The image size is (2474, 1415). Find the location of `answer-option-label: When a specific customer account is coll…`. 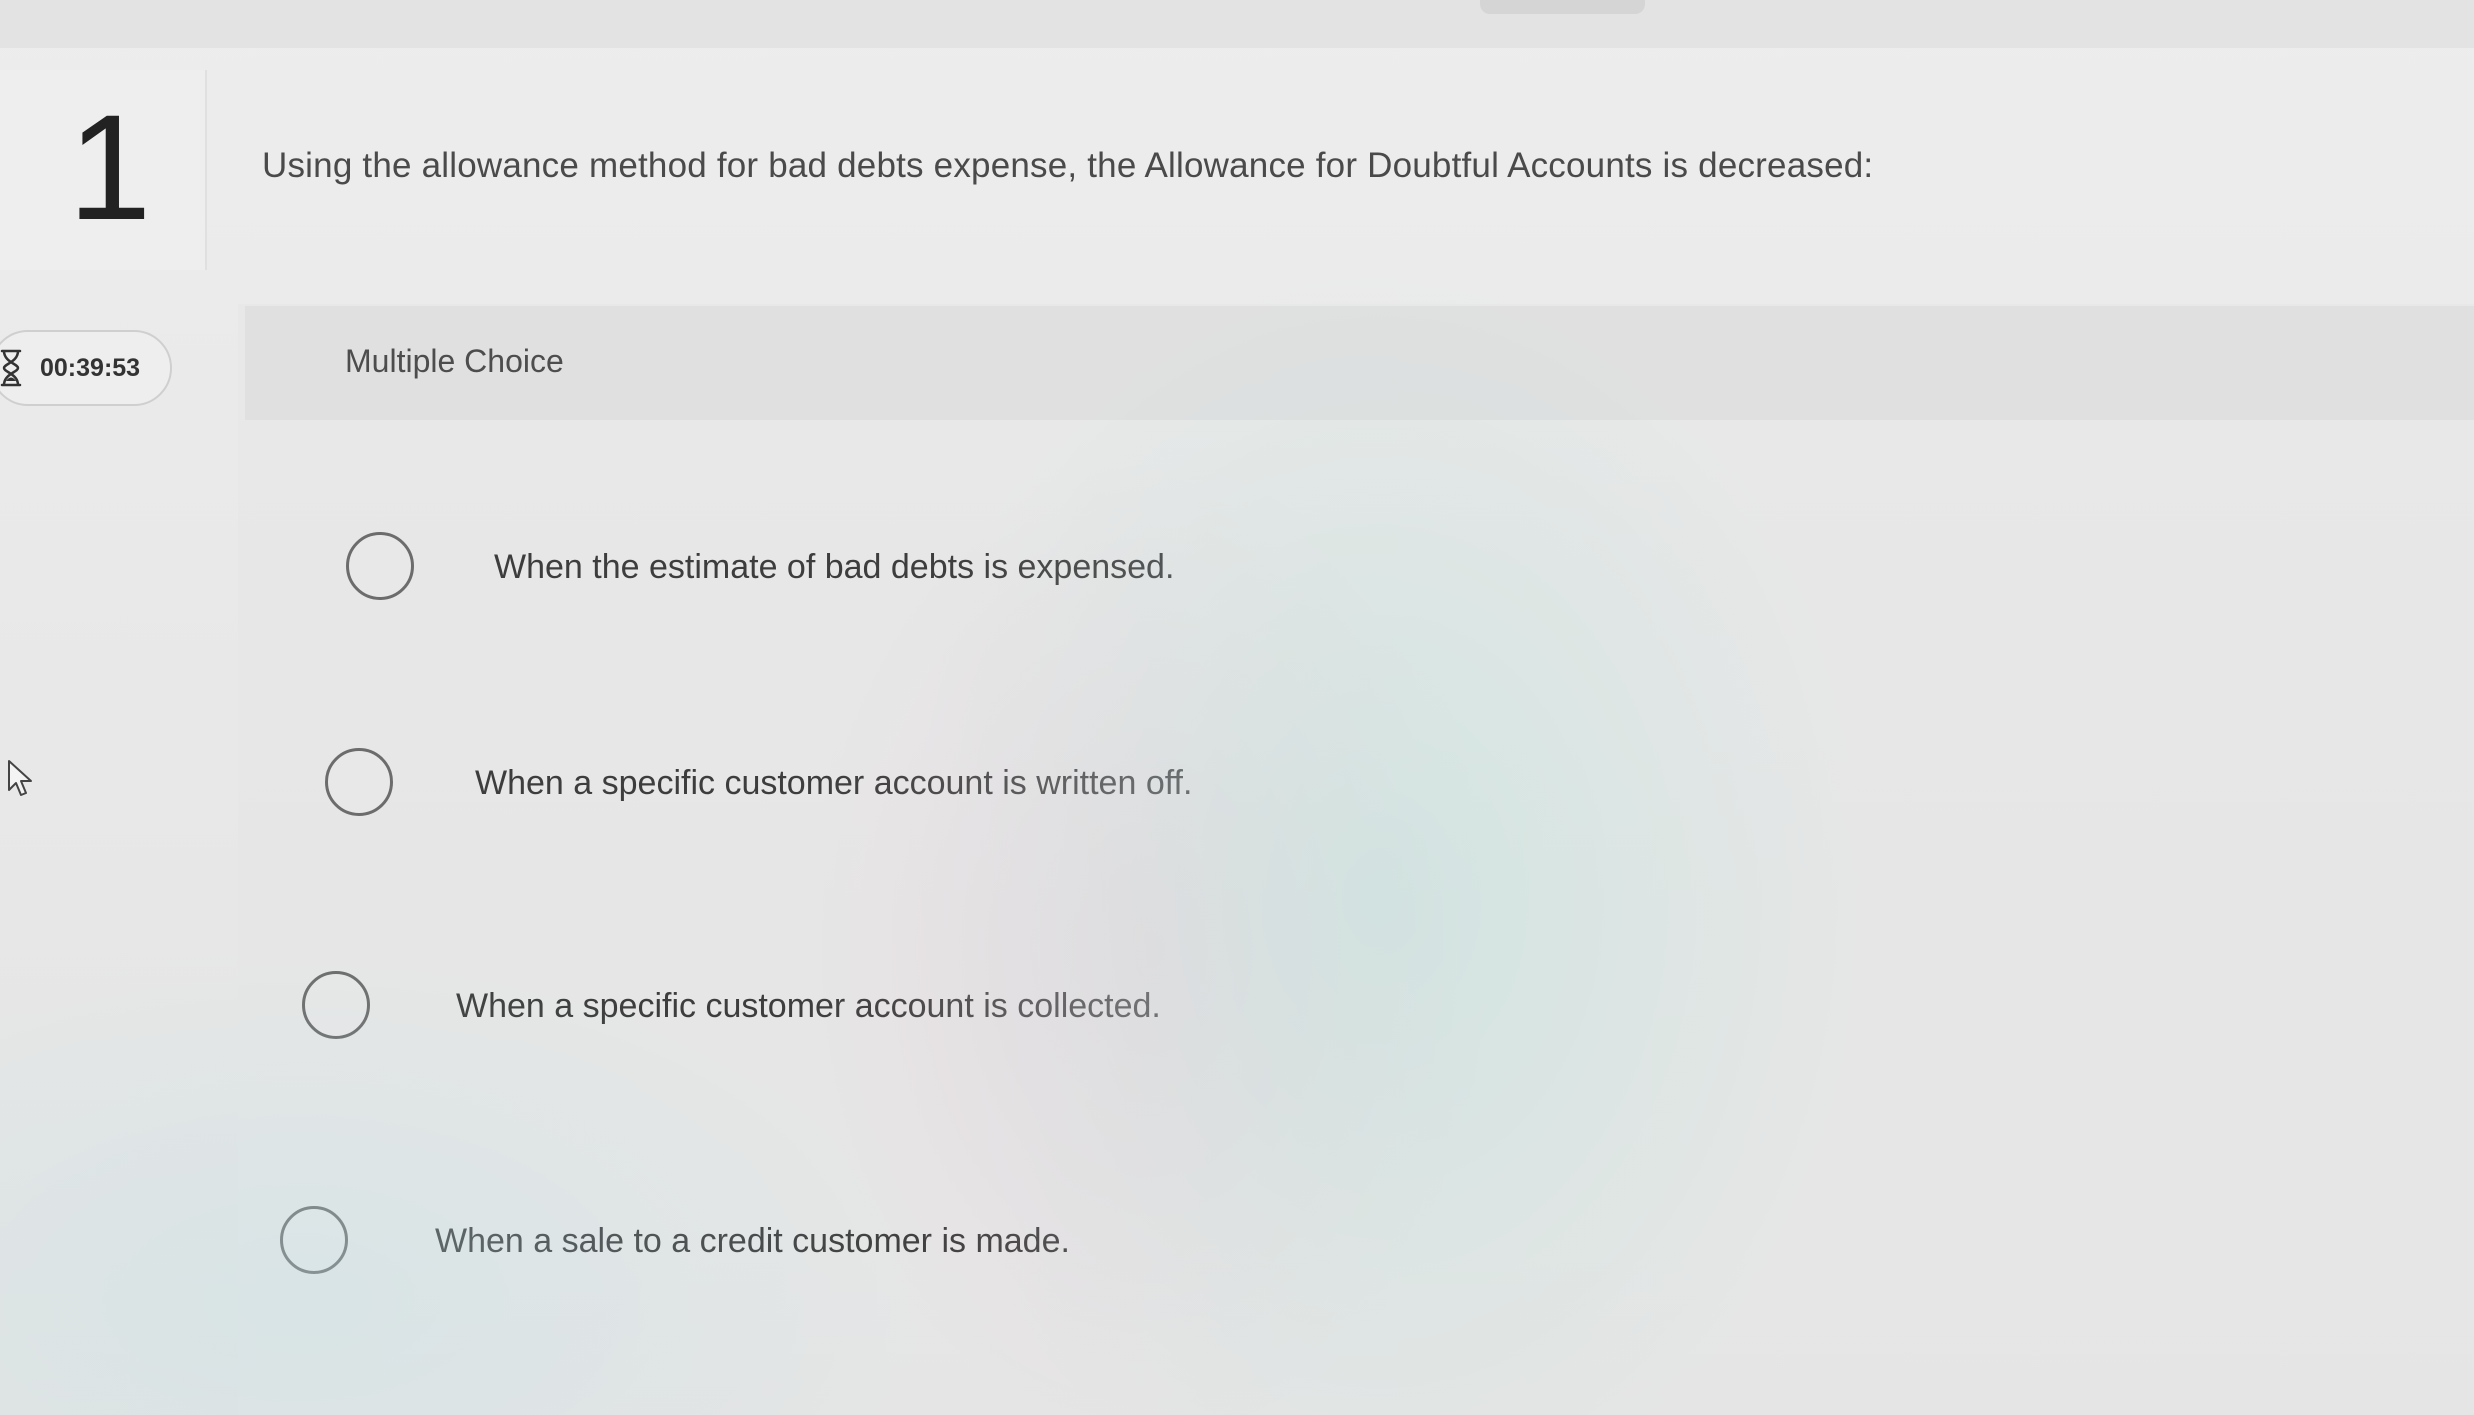

answer-option-label: When a specific customer account is coll… is located at coordinates (808, 1006).